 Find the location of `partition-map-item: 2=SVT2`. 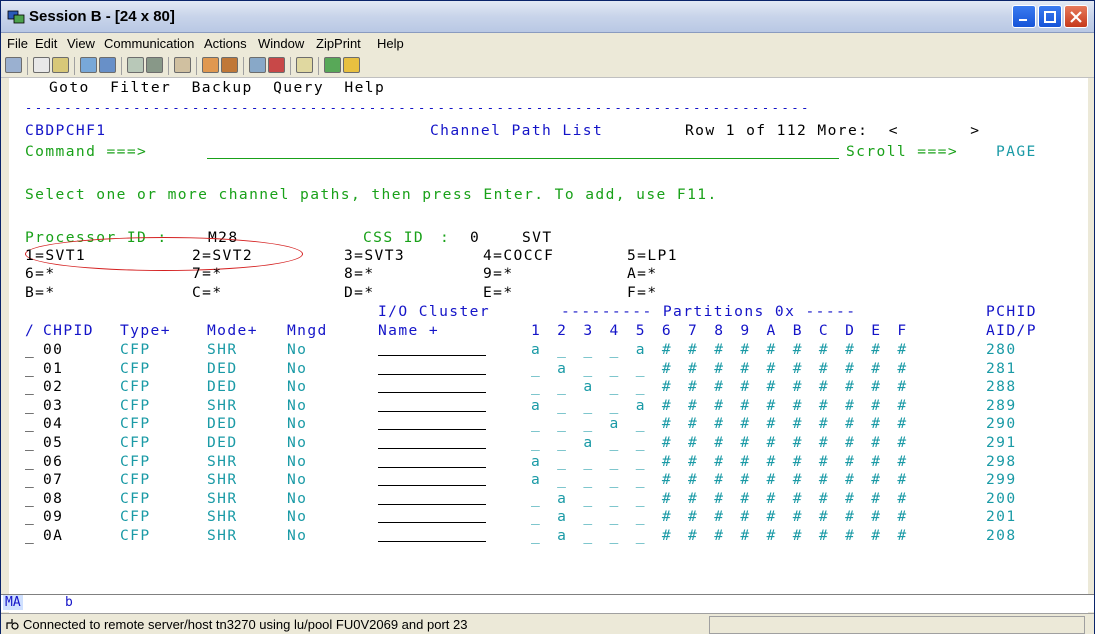

partition-map-item: 2=SVT2 is located at coordinates (223, 255).